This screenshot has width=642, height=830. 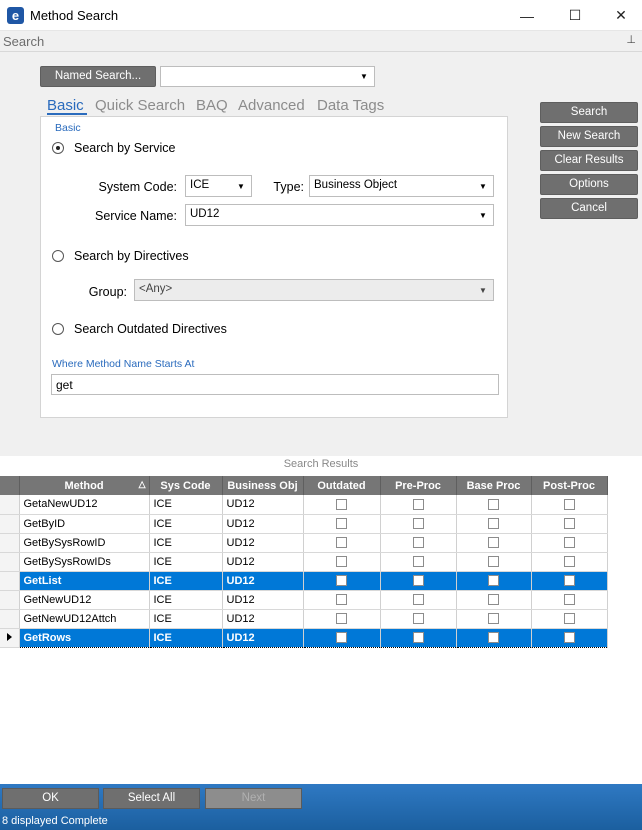 I want to click on method-name-input: get, so click(x=275, y=384).